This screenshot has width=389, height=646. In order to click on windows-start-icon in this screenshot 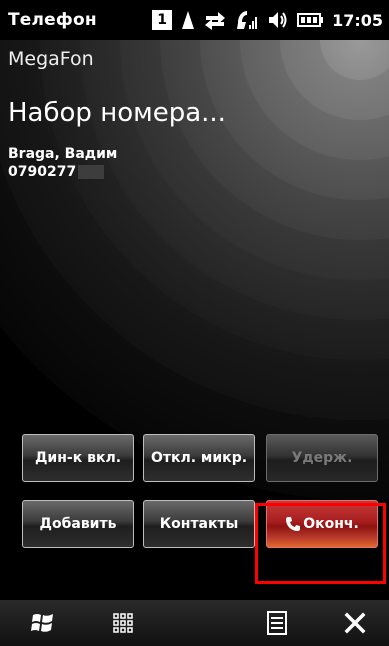, I will do `click(43, 623)`.